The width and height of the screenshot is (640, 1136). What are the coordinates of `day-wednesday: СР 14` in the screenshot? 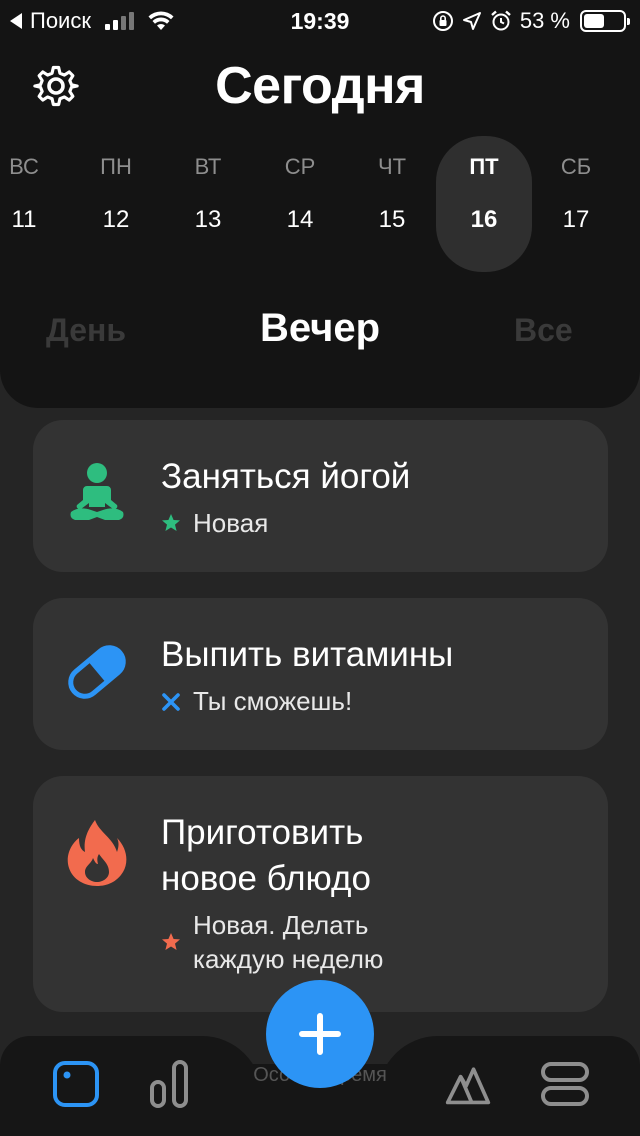 It's located at (300, 204).